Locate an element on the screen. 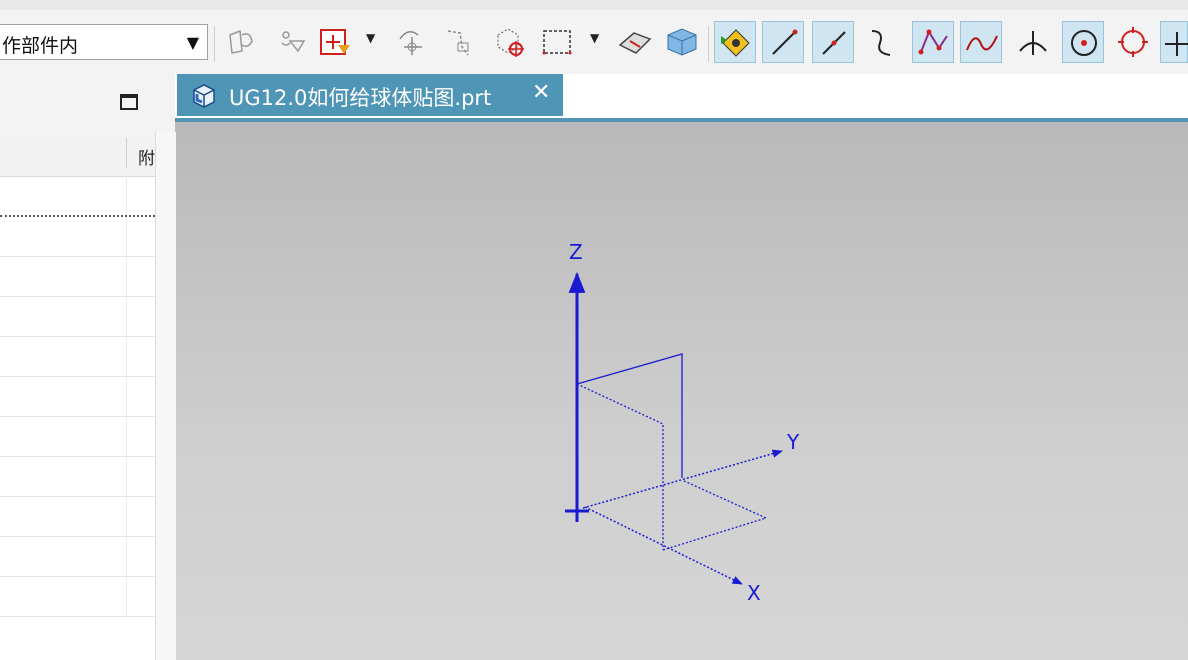  x-axis-label: X is located at coordinates (754, 593).